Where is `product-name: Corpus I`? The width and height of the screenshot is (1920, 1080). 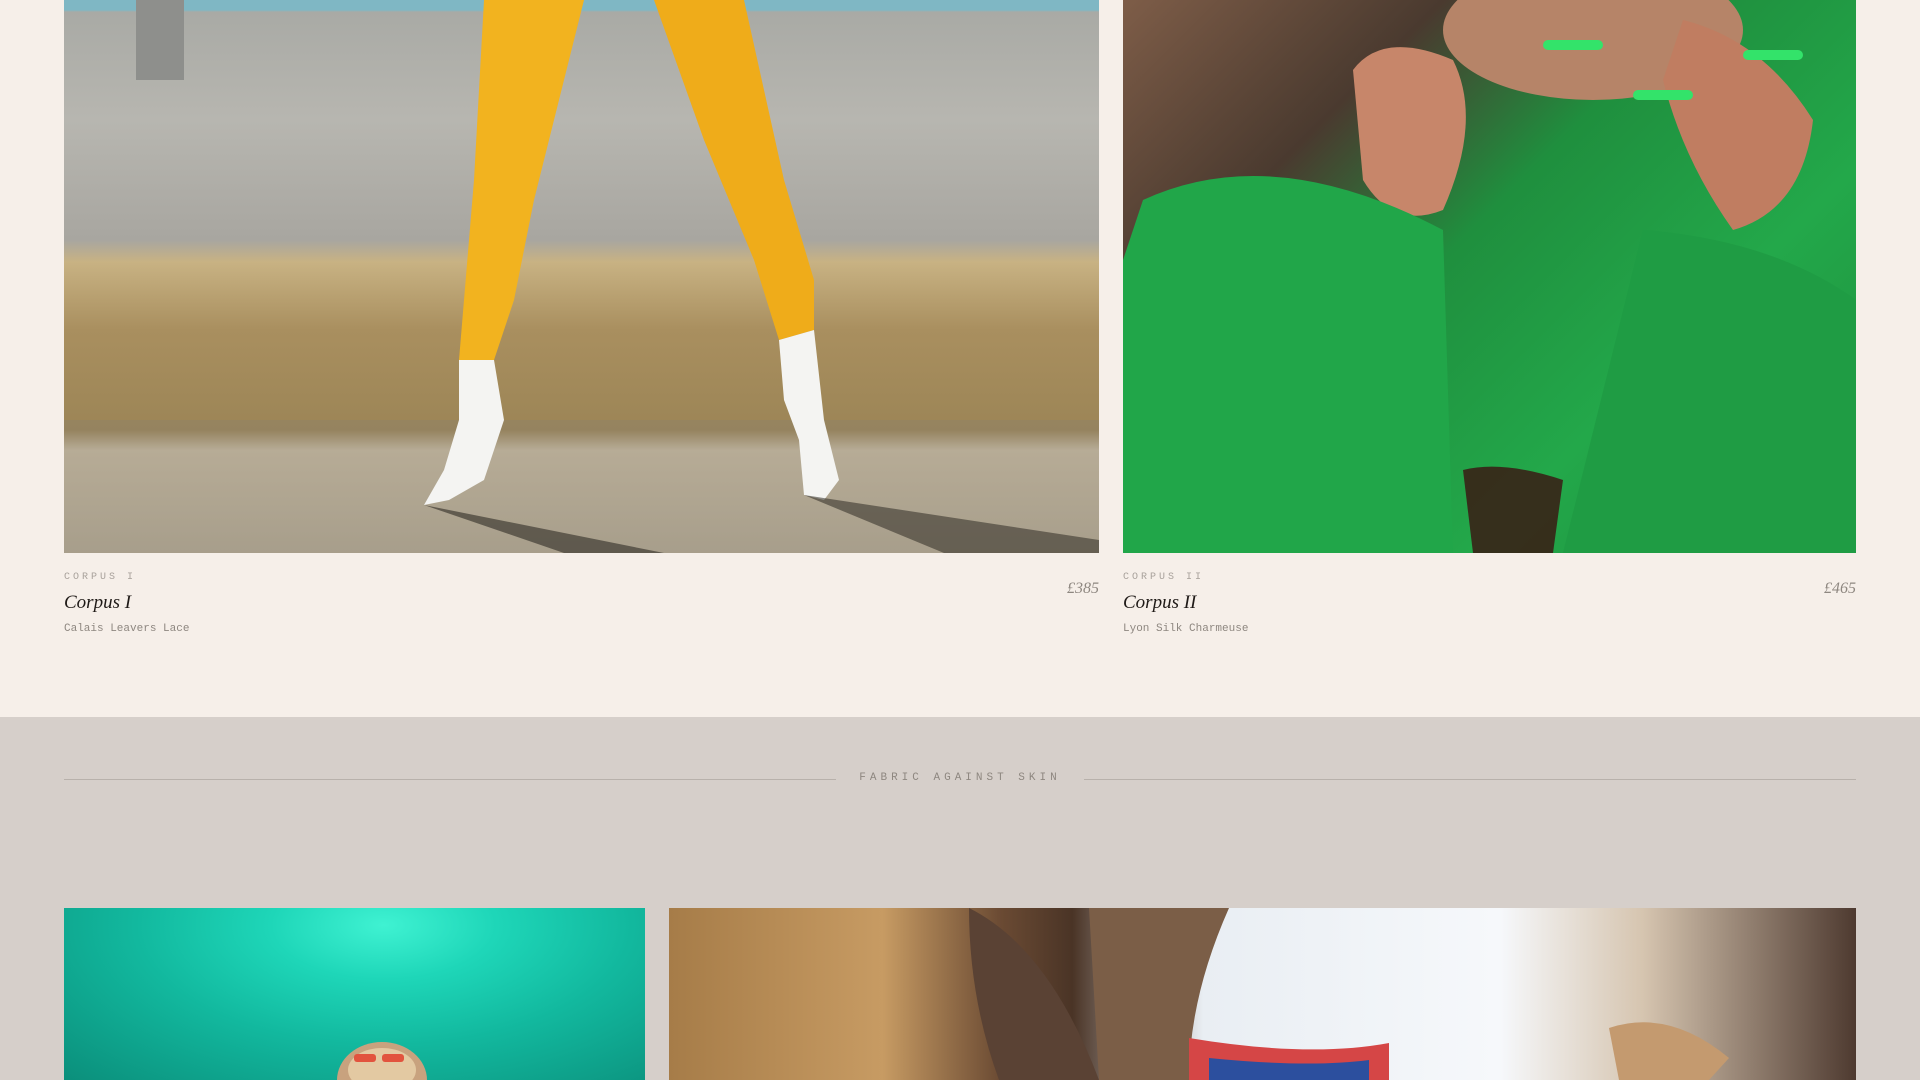
product-name: Corpus I is located at coordinates (581, 603).